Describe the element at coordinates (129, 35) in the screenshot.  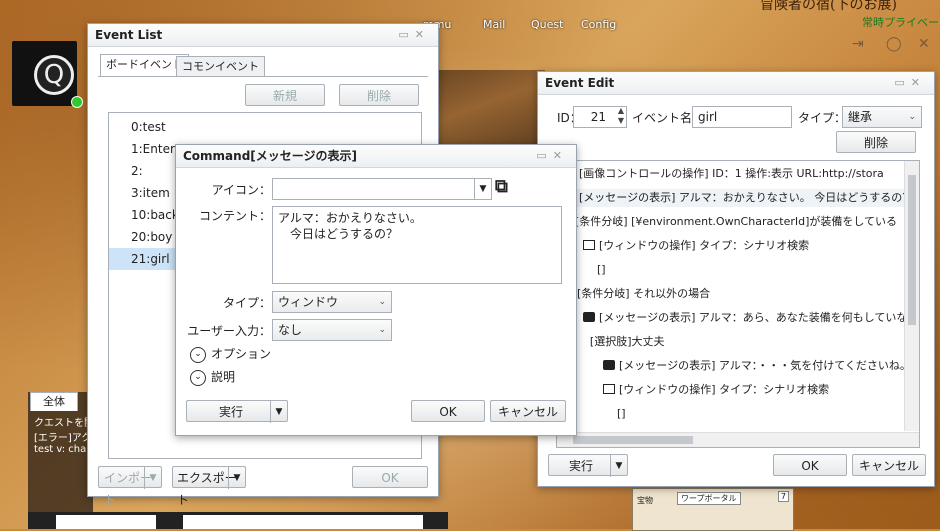
I see `window-title: Event List` at that location.